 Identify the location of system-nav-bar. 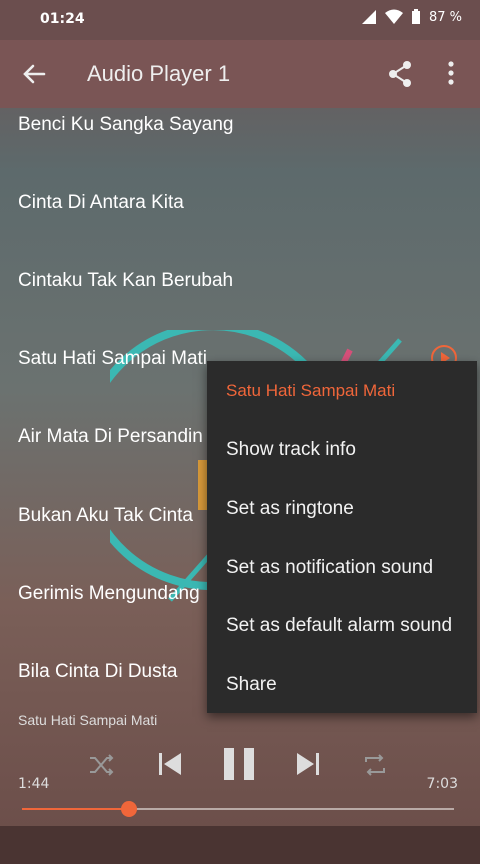
(240, 845).